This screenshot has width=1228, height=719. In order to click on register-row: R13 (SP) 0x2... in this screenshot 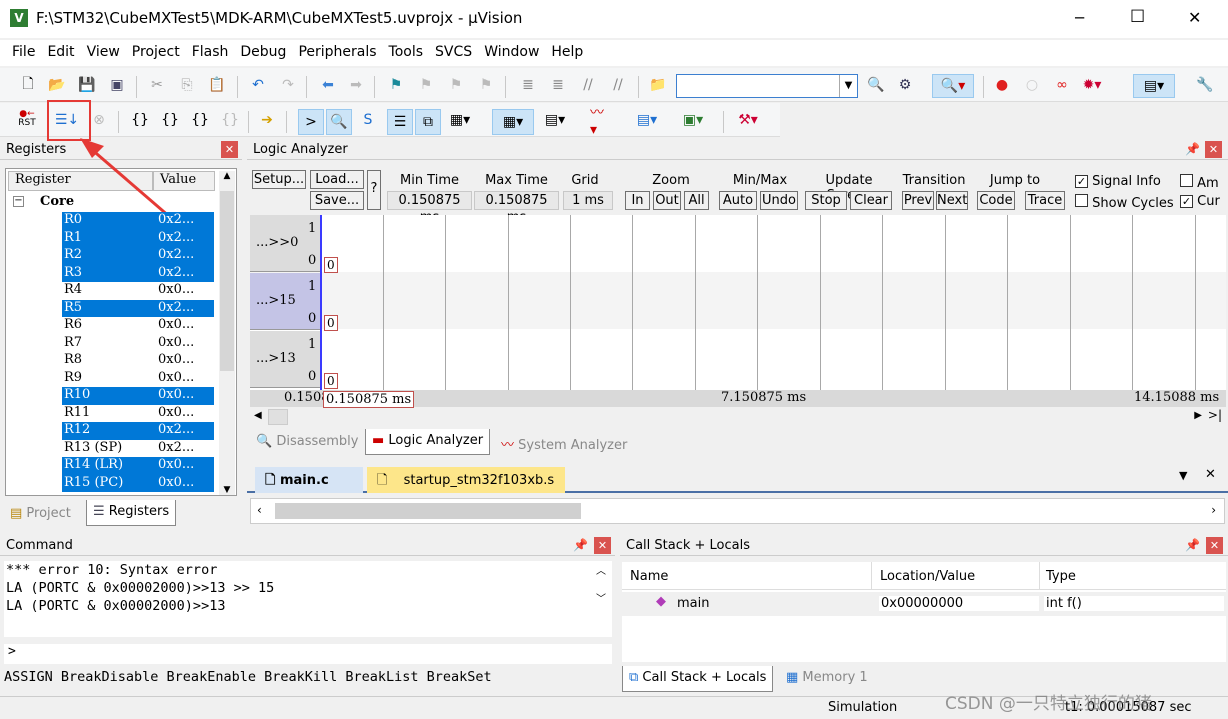, I will do `click(138, 449)`.